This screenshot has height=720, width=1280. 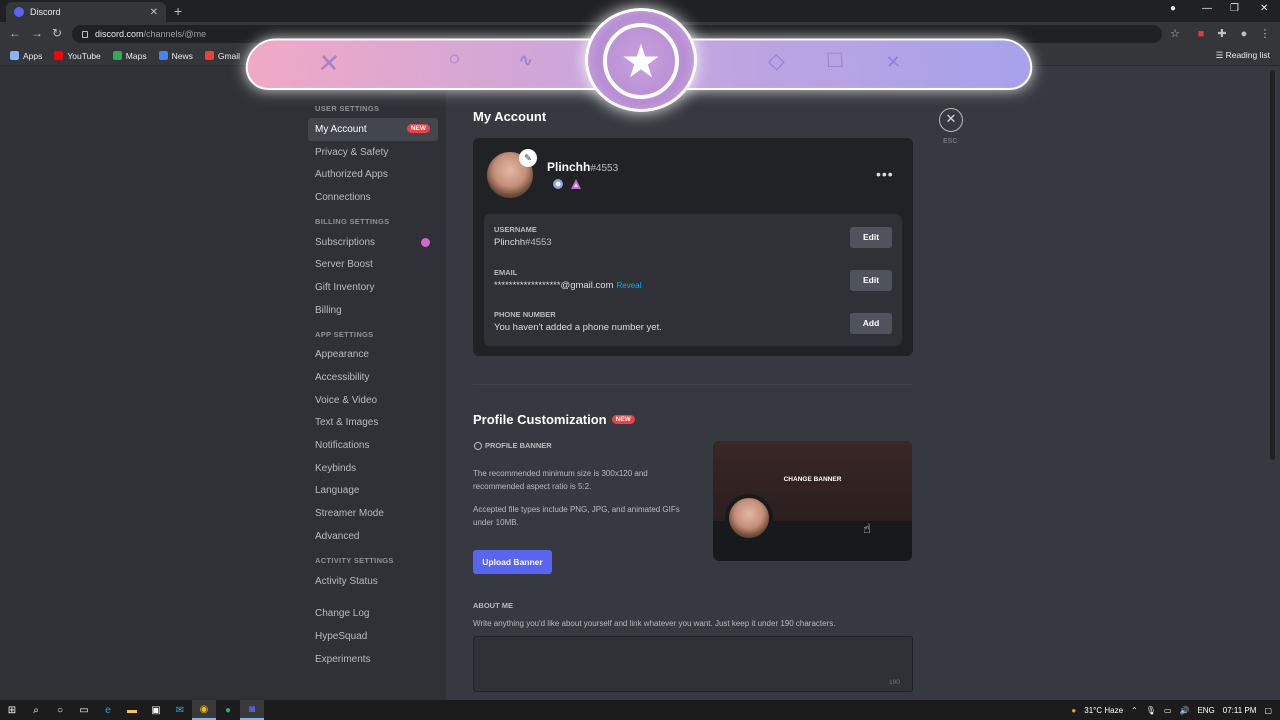 I want to click on extension-icon: ■, so click(x=1201, y=34).